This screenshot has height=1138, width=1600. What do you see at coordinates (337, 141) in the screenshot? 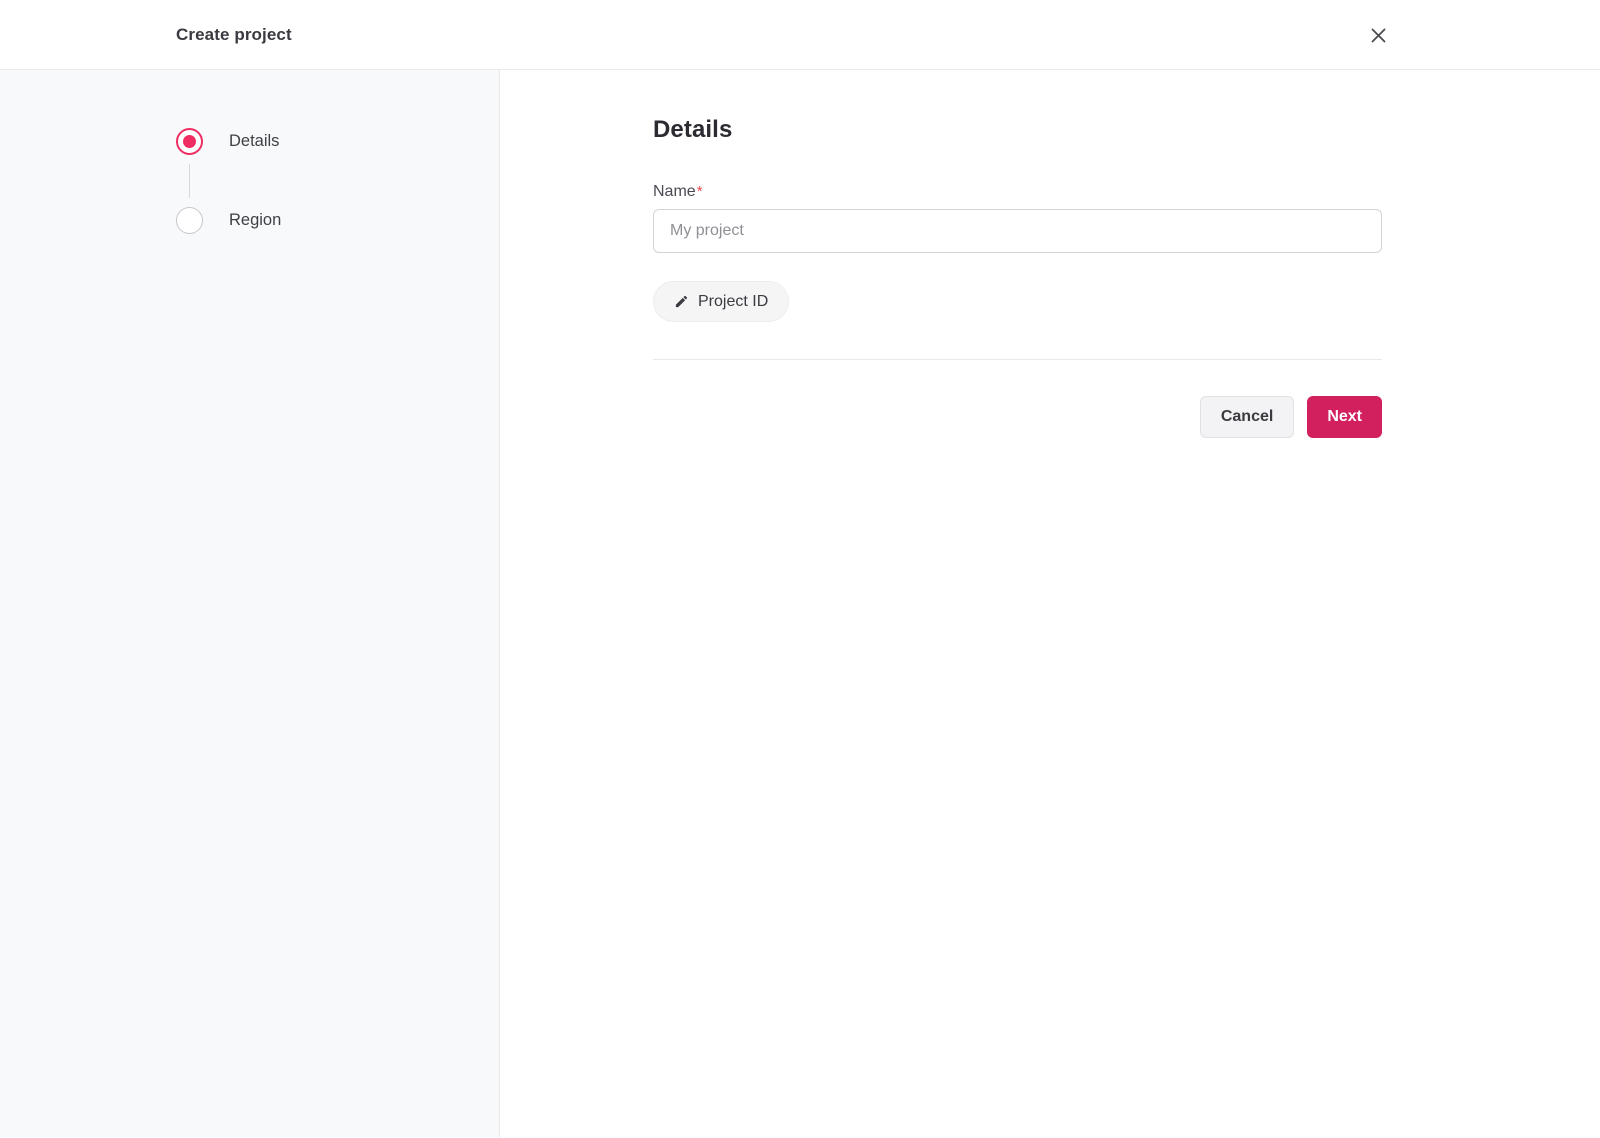
I see `stepper-step-details: Details` at bounding box center [337, 141].